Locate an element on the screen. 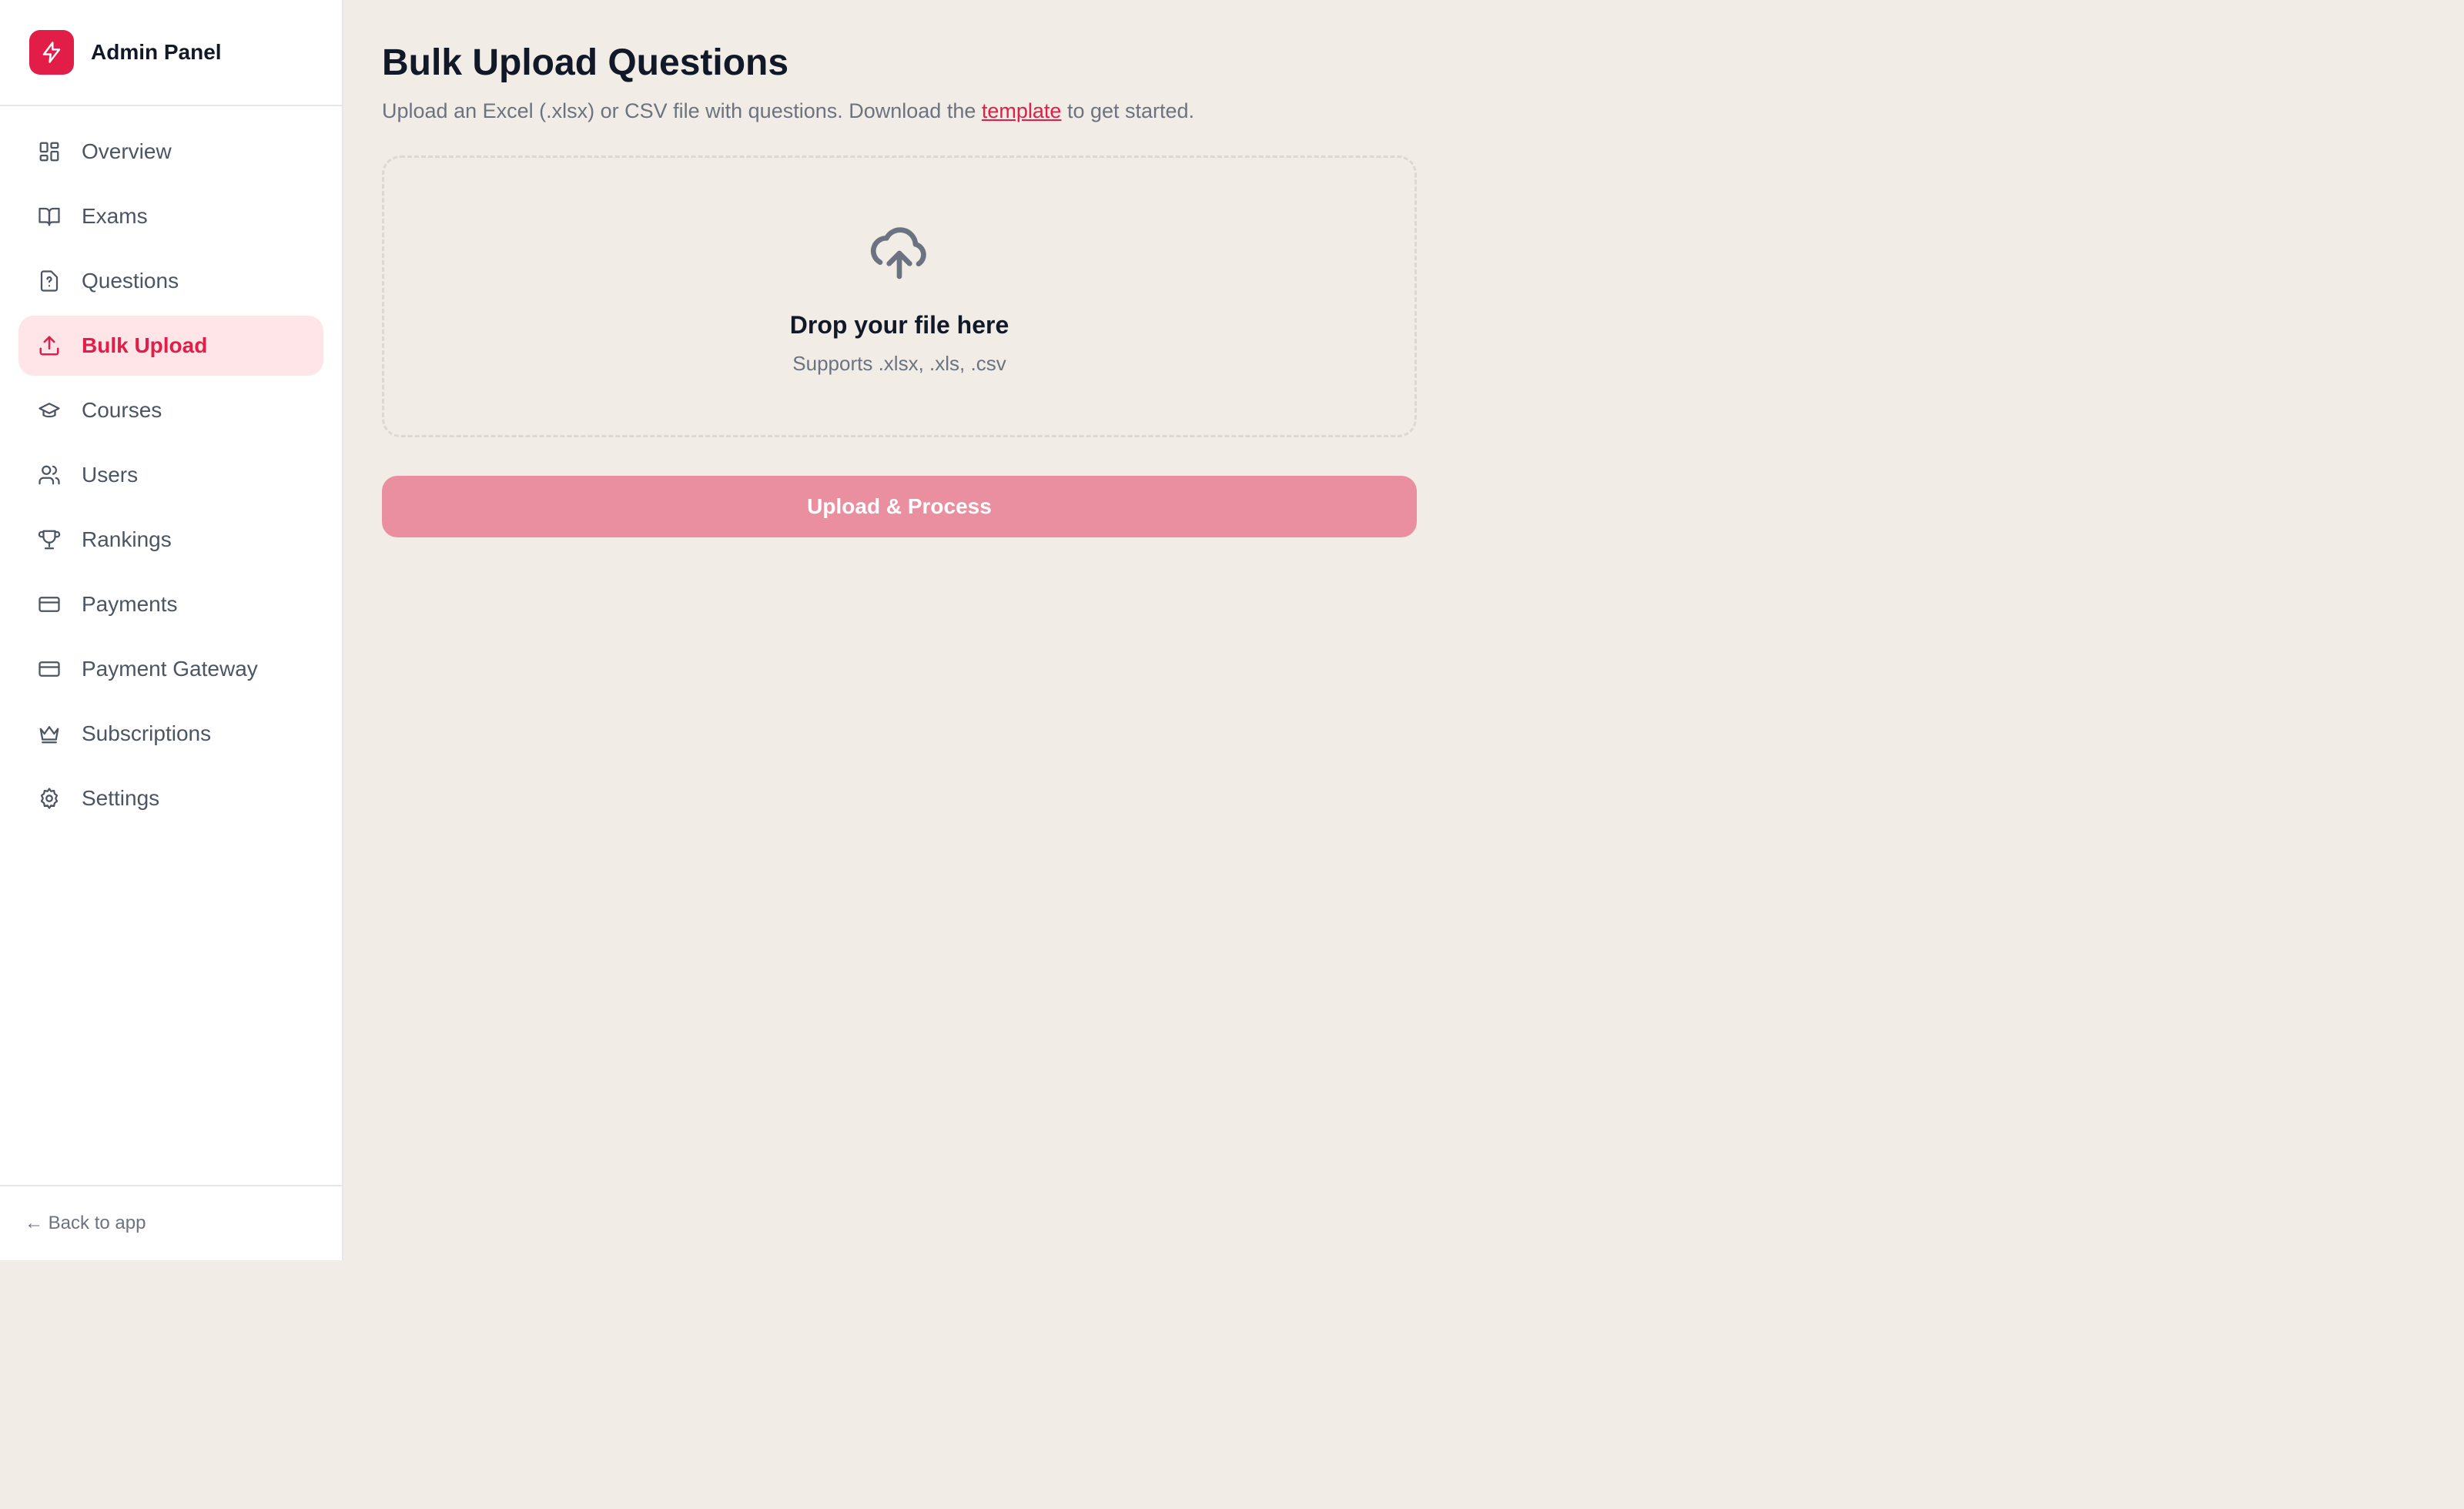 The width and height of the screenshot is (2464, 1509). sidebar-item-label: Courses is located at coordinates (122, 410).